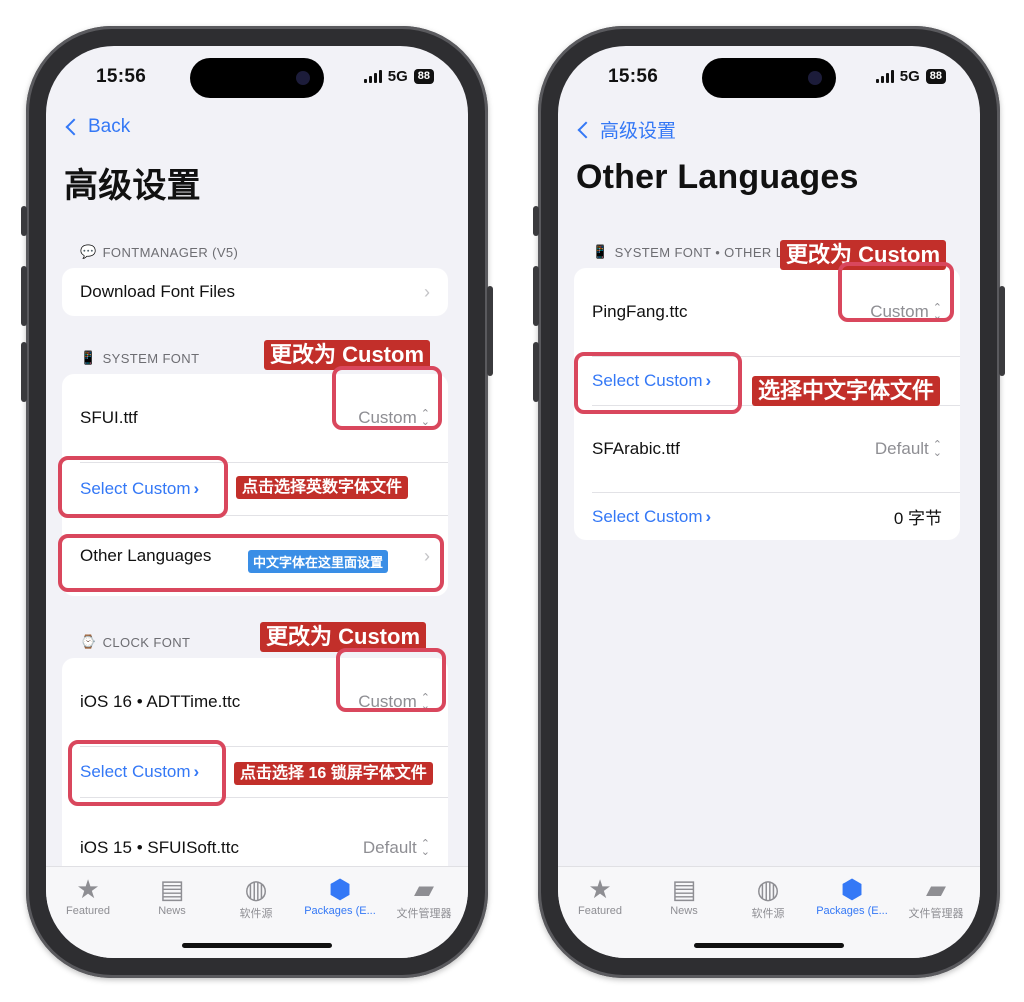  What do you see at coordinates (333, 774) in the screenshot?
I see `annotation-select-lock-font: 点击选择 16 锁屏字体文件` at bounding box center [333, 774].